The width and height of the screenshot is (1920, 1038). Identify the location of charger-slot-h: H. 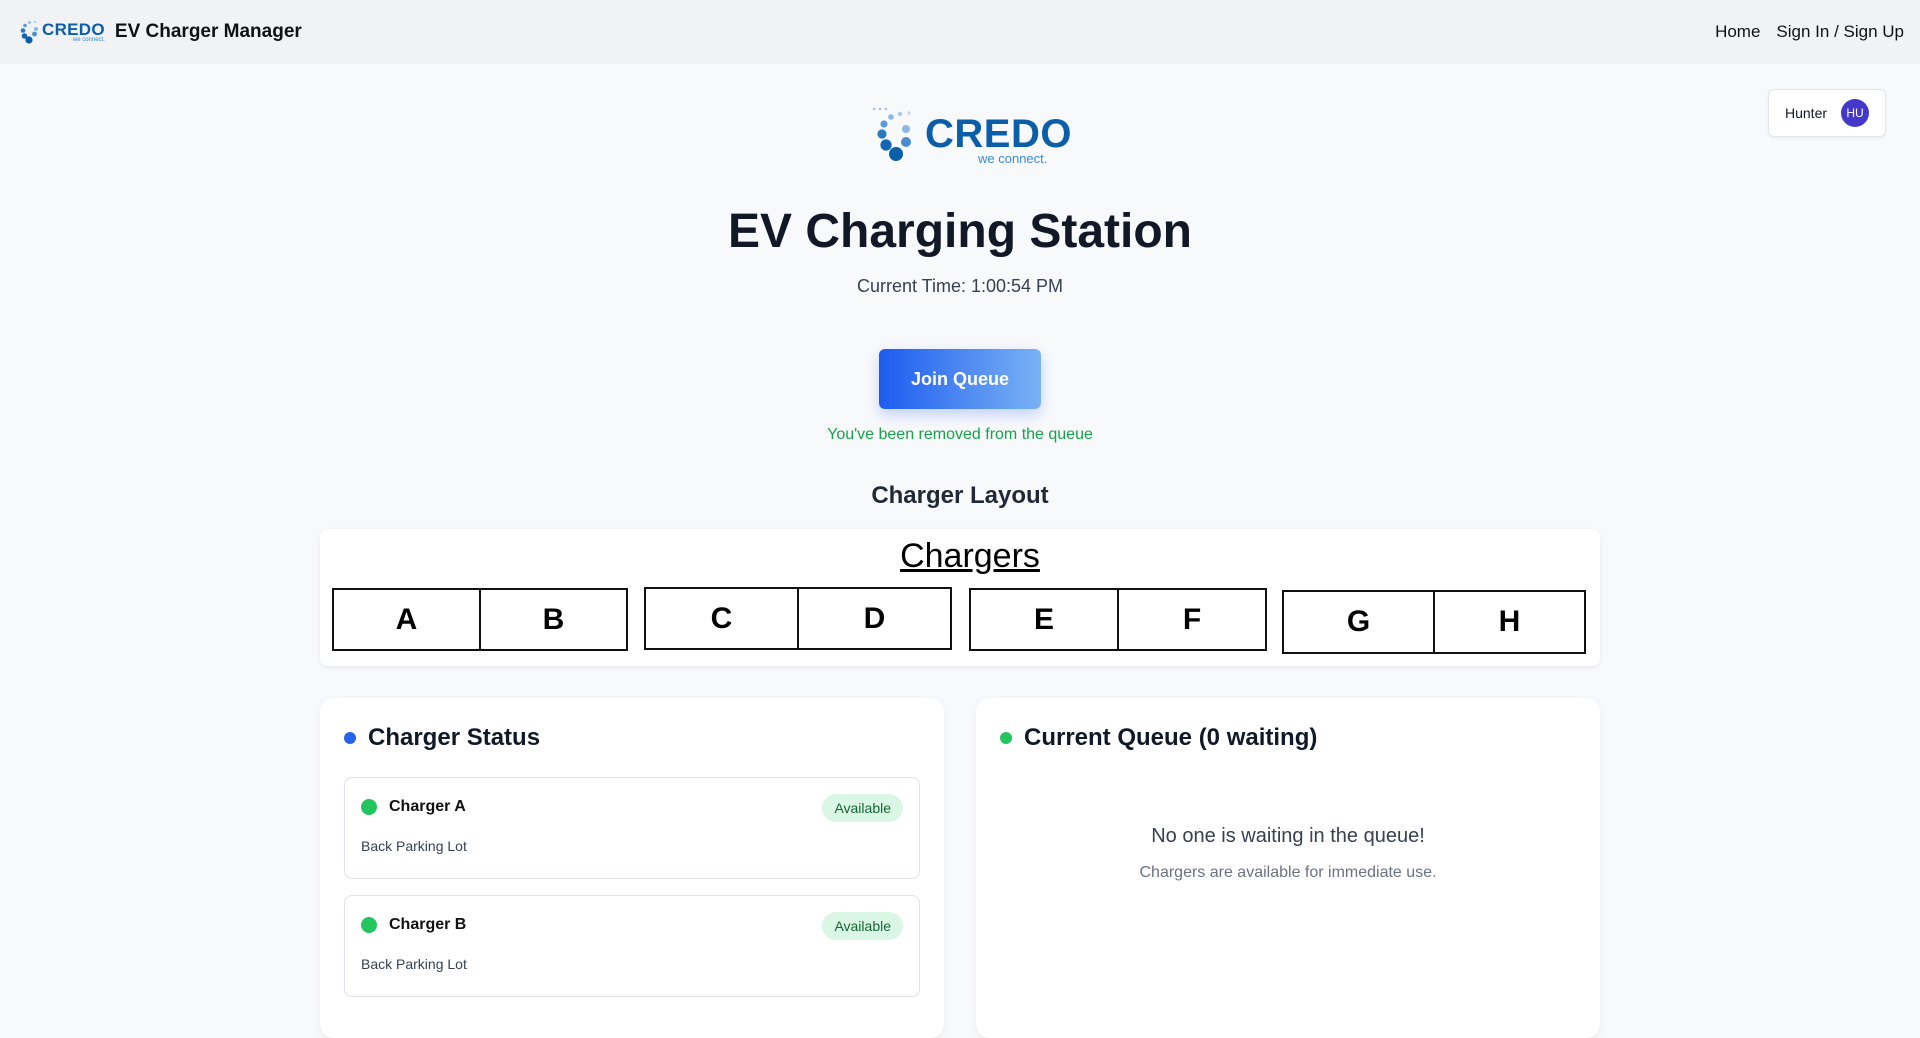
(1508, 622).